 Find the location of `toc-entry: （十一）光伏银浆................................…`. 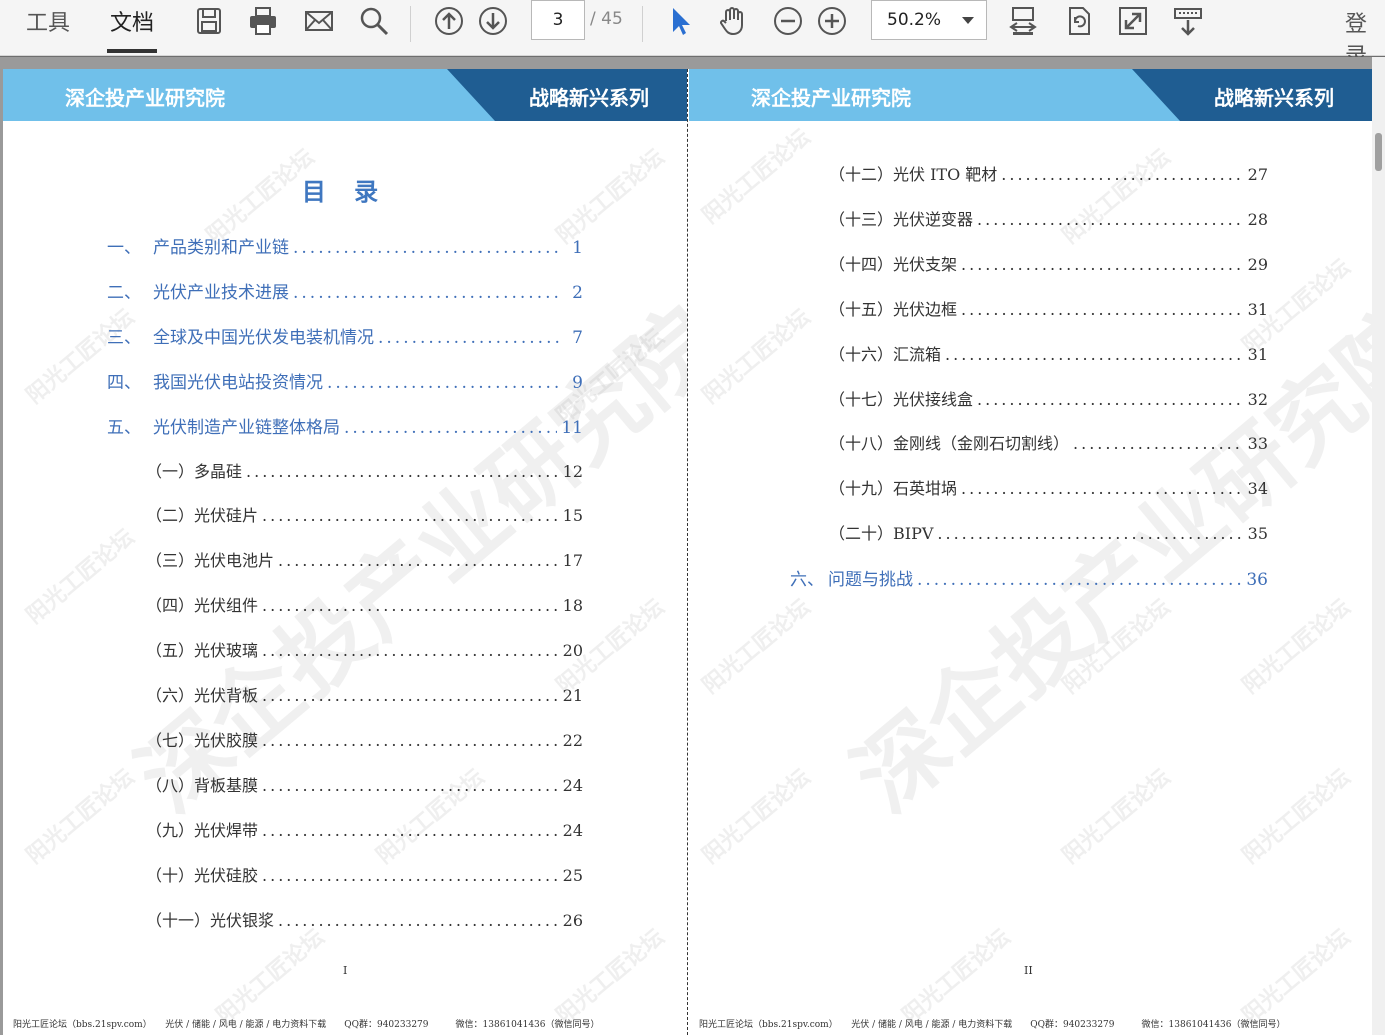

toc-entry: （十一）光伏银浆................................… is located at coordinates (364, 919).